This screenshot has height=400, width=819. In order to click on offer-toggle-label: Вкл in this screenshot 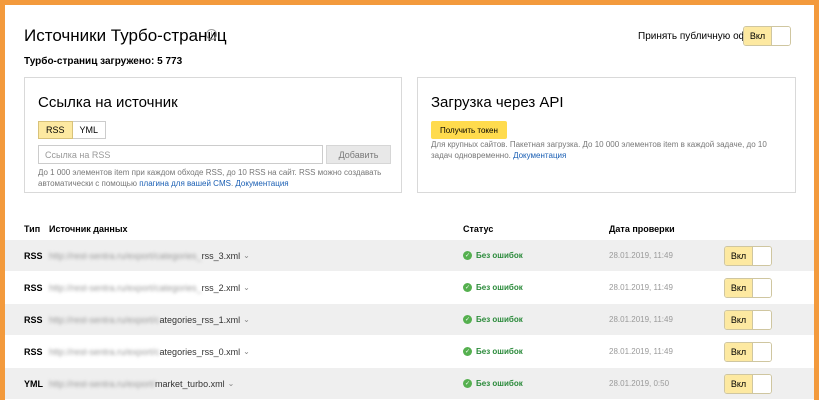, I will do `click(757, 36)`.